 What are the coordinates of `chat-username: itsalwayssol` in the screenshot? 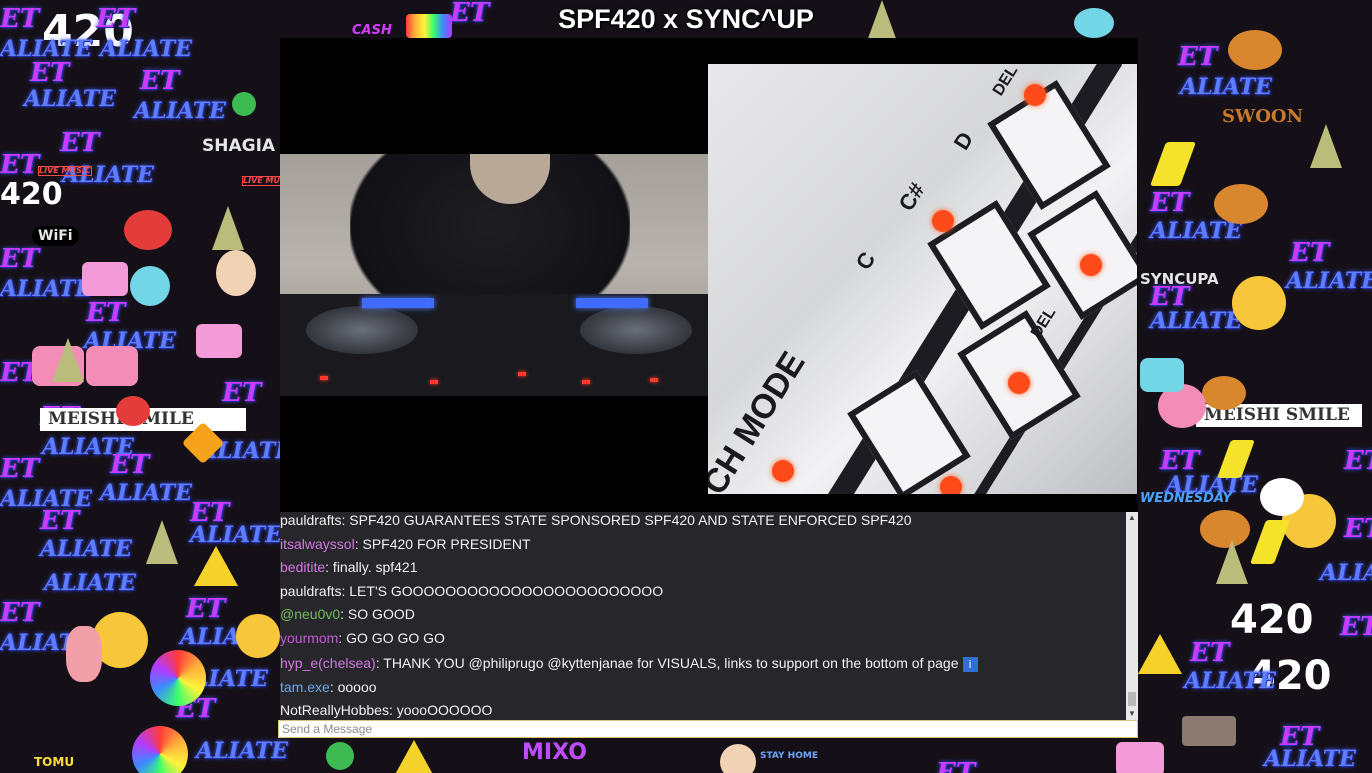 It's located at (317, 544).